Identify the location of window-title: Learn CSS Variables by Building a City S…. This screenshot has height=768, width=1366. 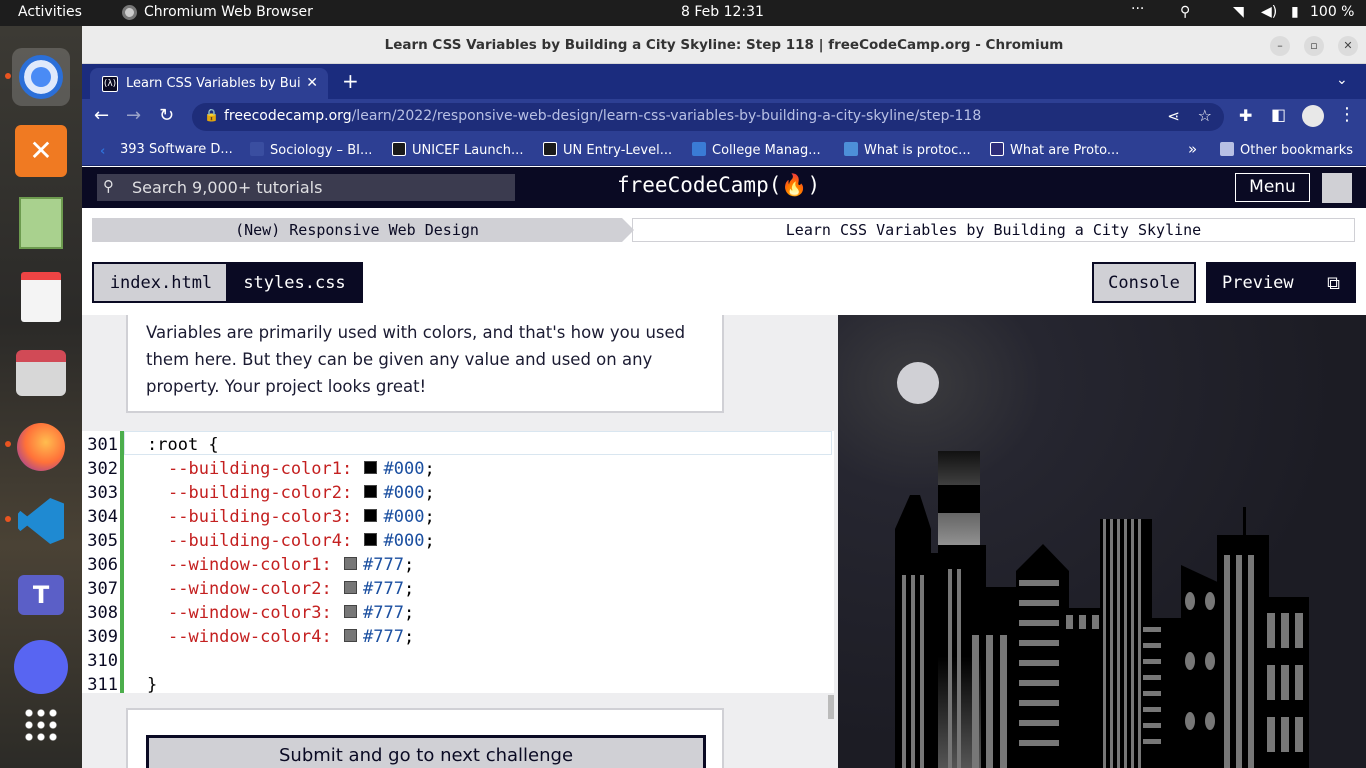
(724, 45).